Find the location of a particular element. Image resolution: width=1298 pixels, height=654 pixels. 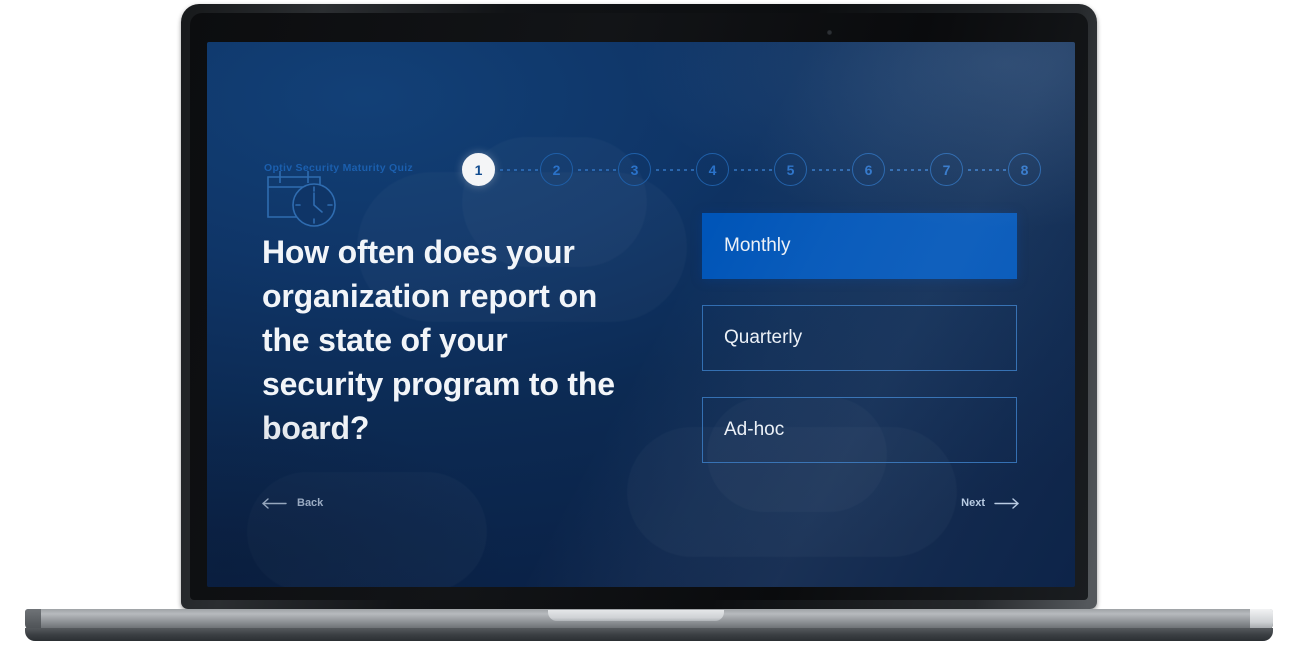

stepper-step-5: 5 is located at coordinates (790, 169).